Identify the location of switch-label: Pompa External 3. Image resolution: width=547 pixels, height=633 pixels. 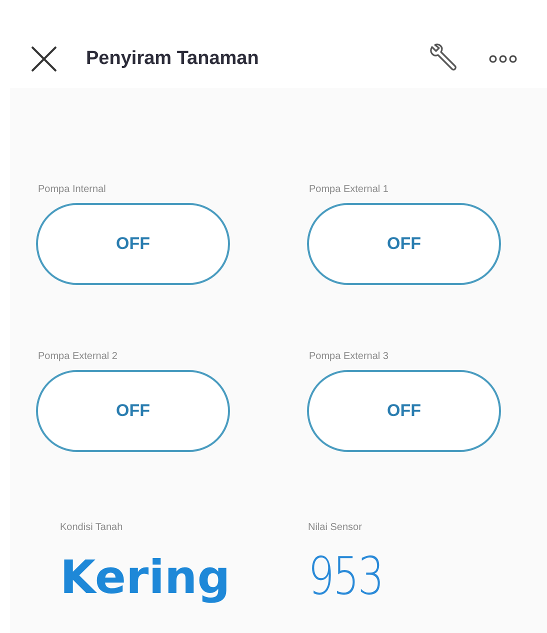
(349, 357).